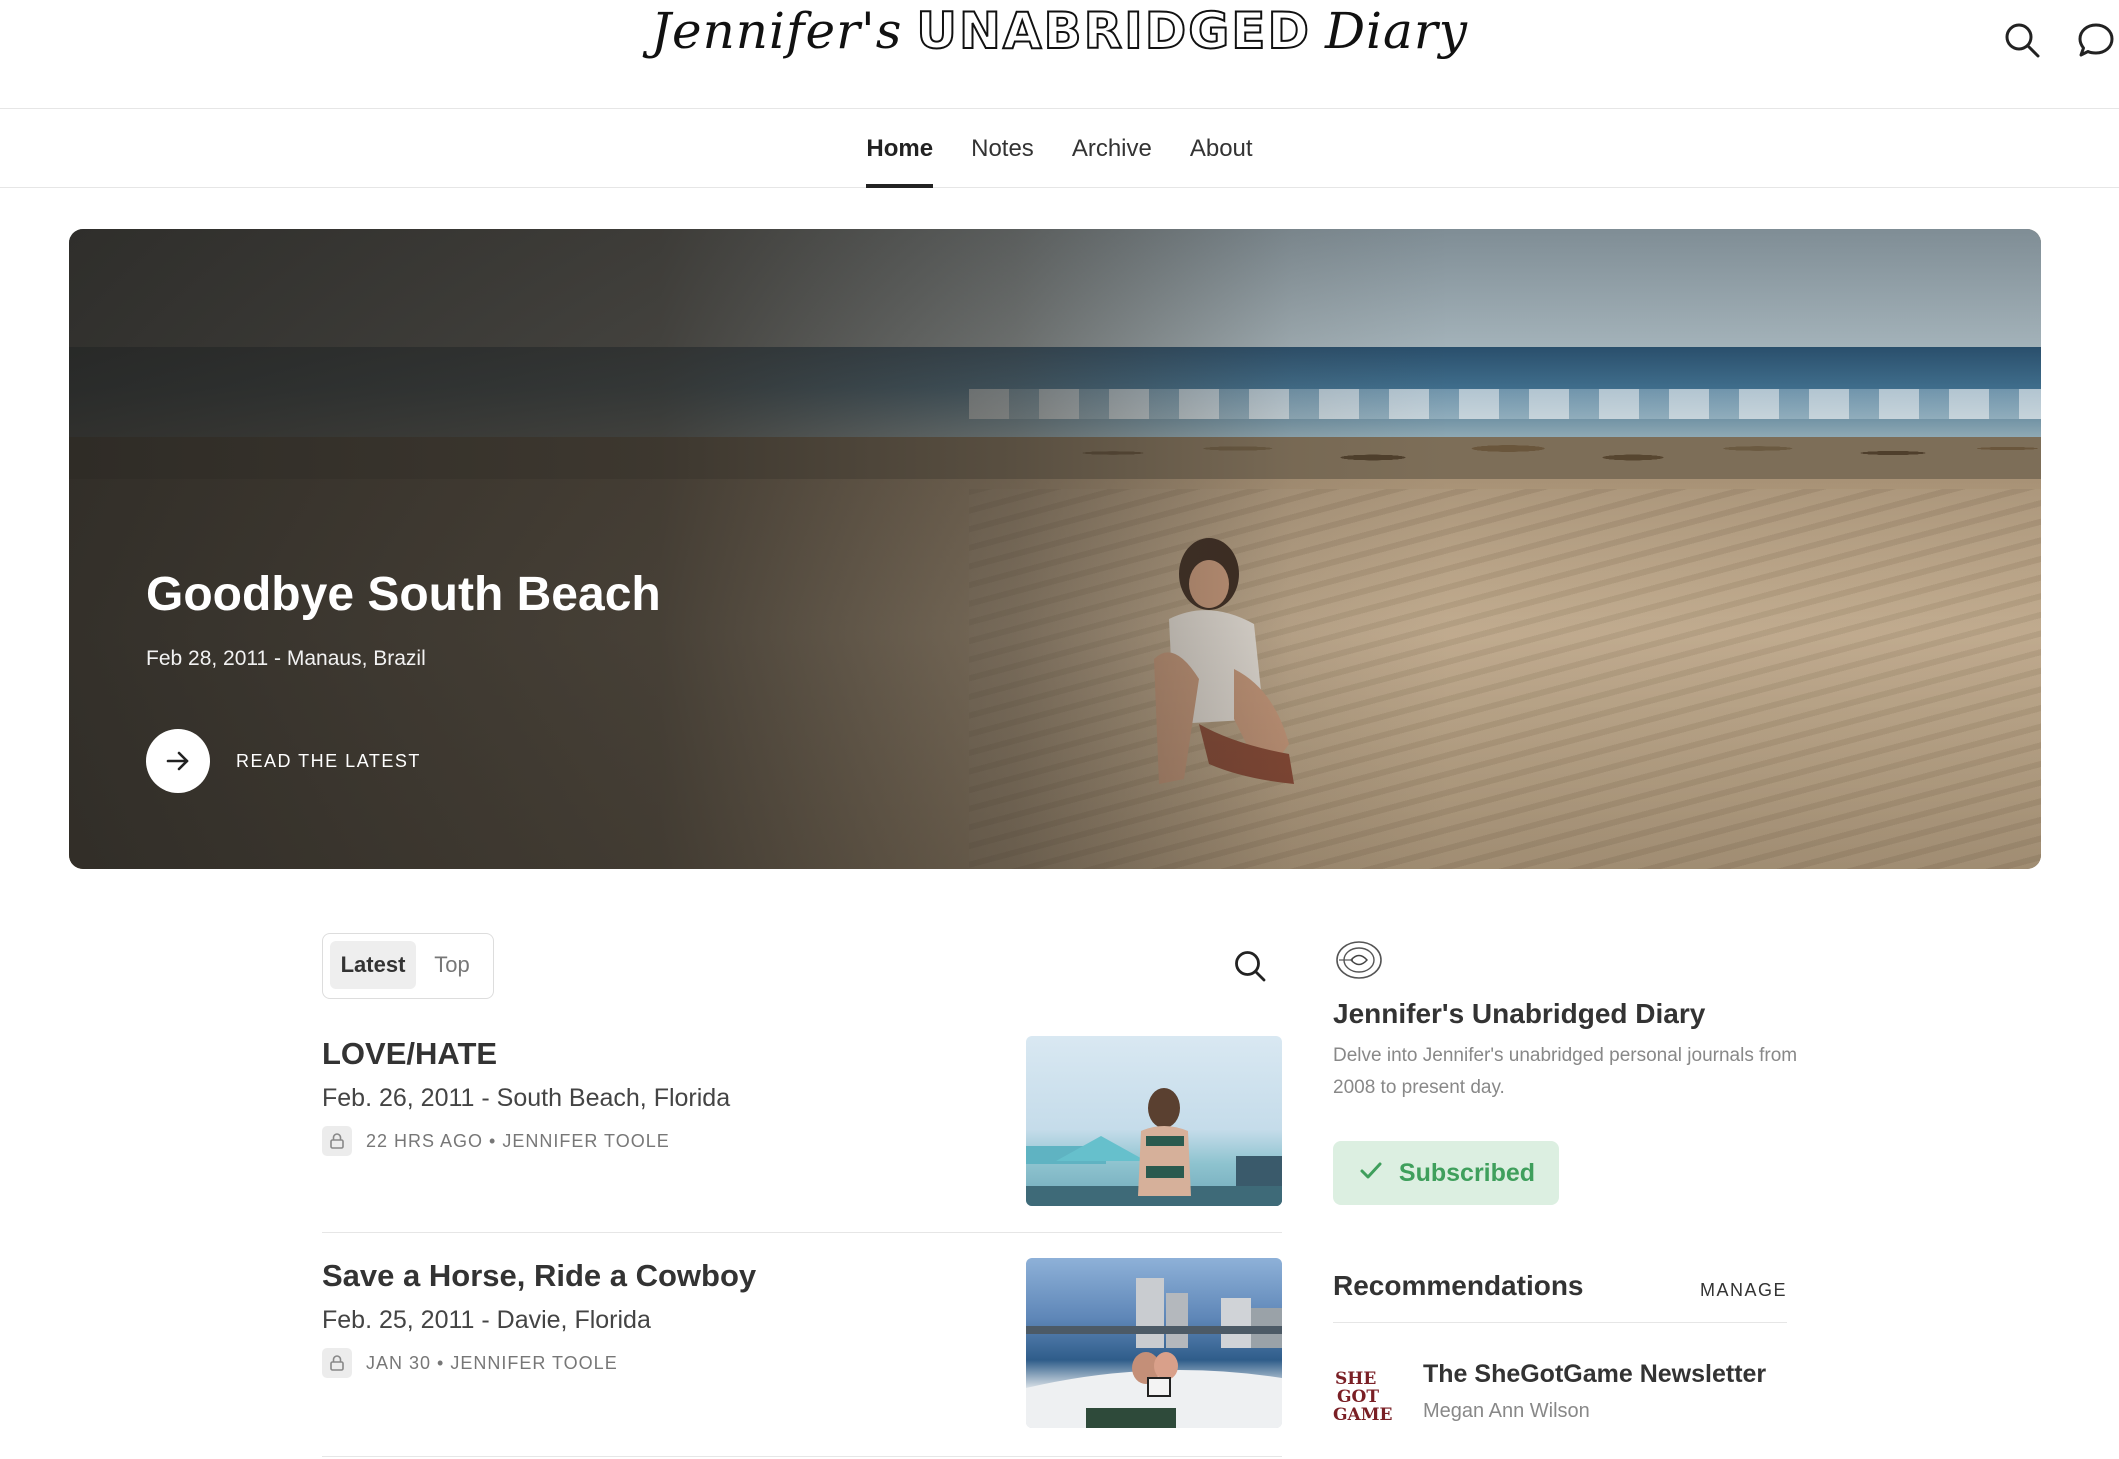  What do you see at coordinates (409, 1054) in the screenshot?
I see `post-title: LOVE/HATE` at bounding box center [409, 1054].